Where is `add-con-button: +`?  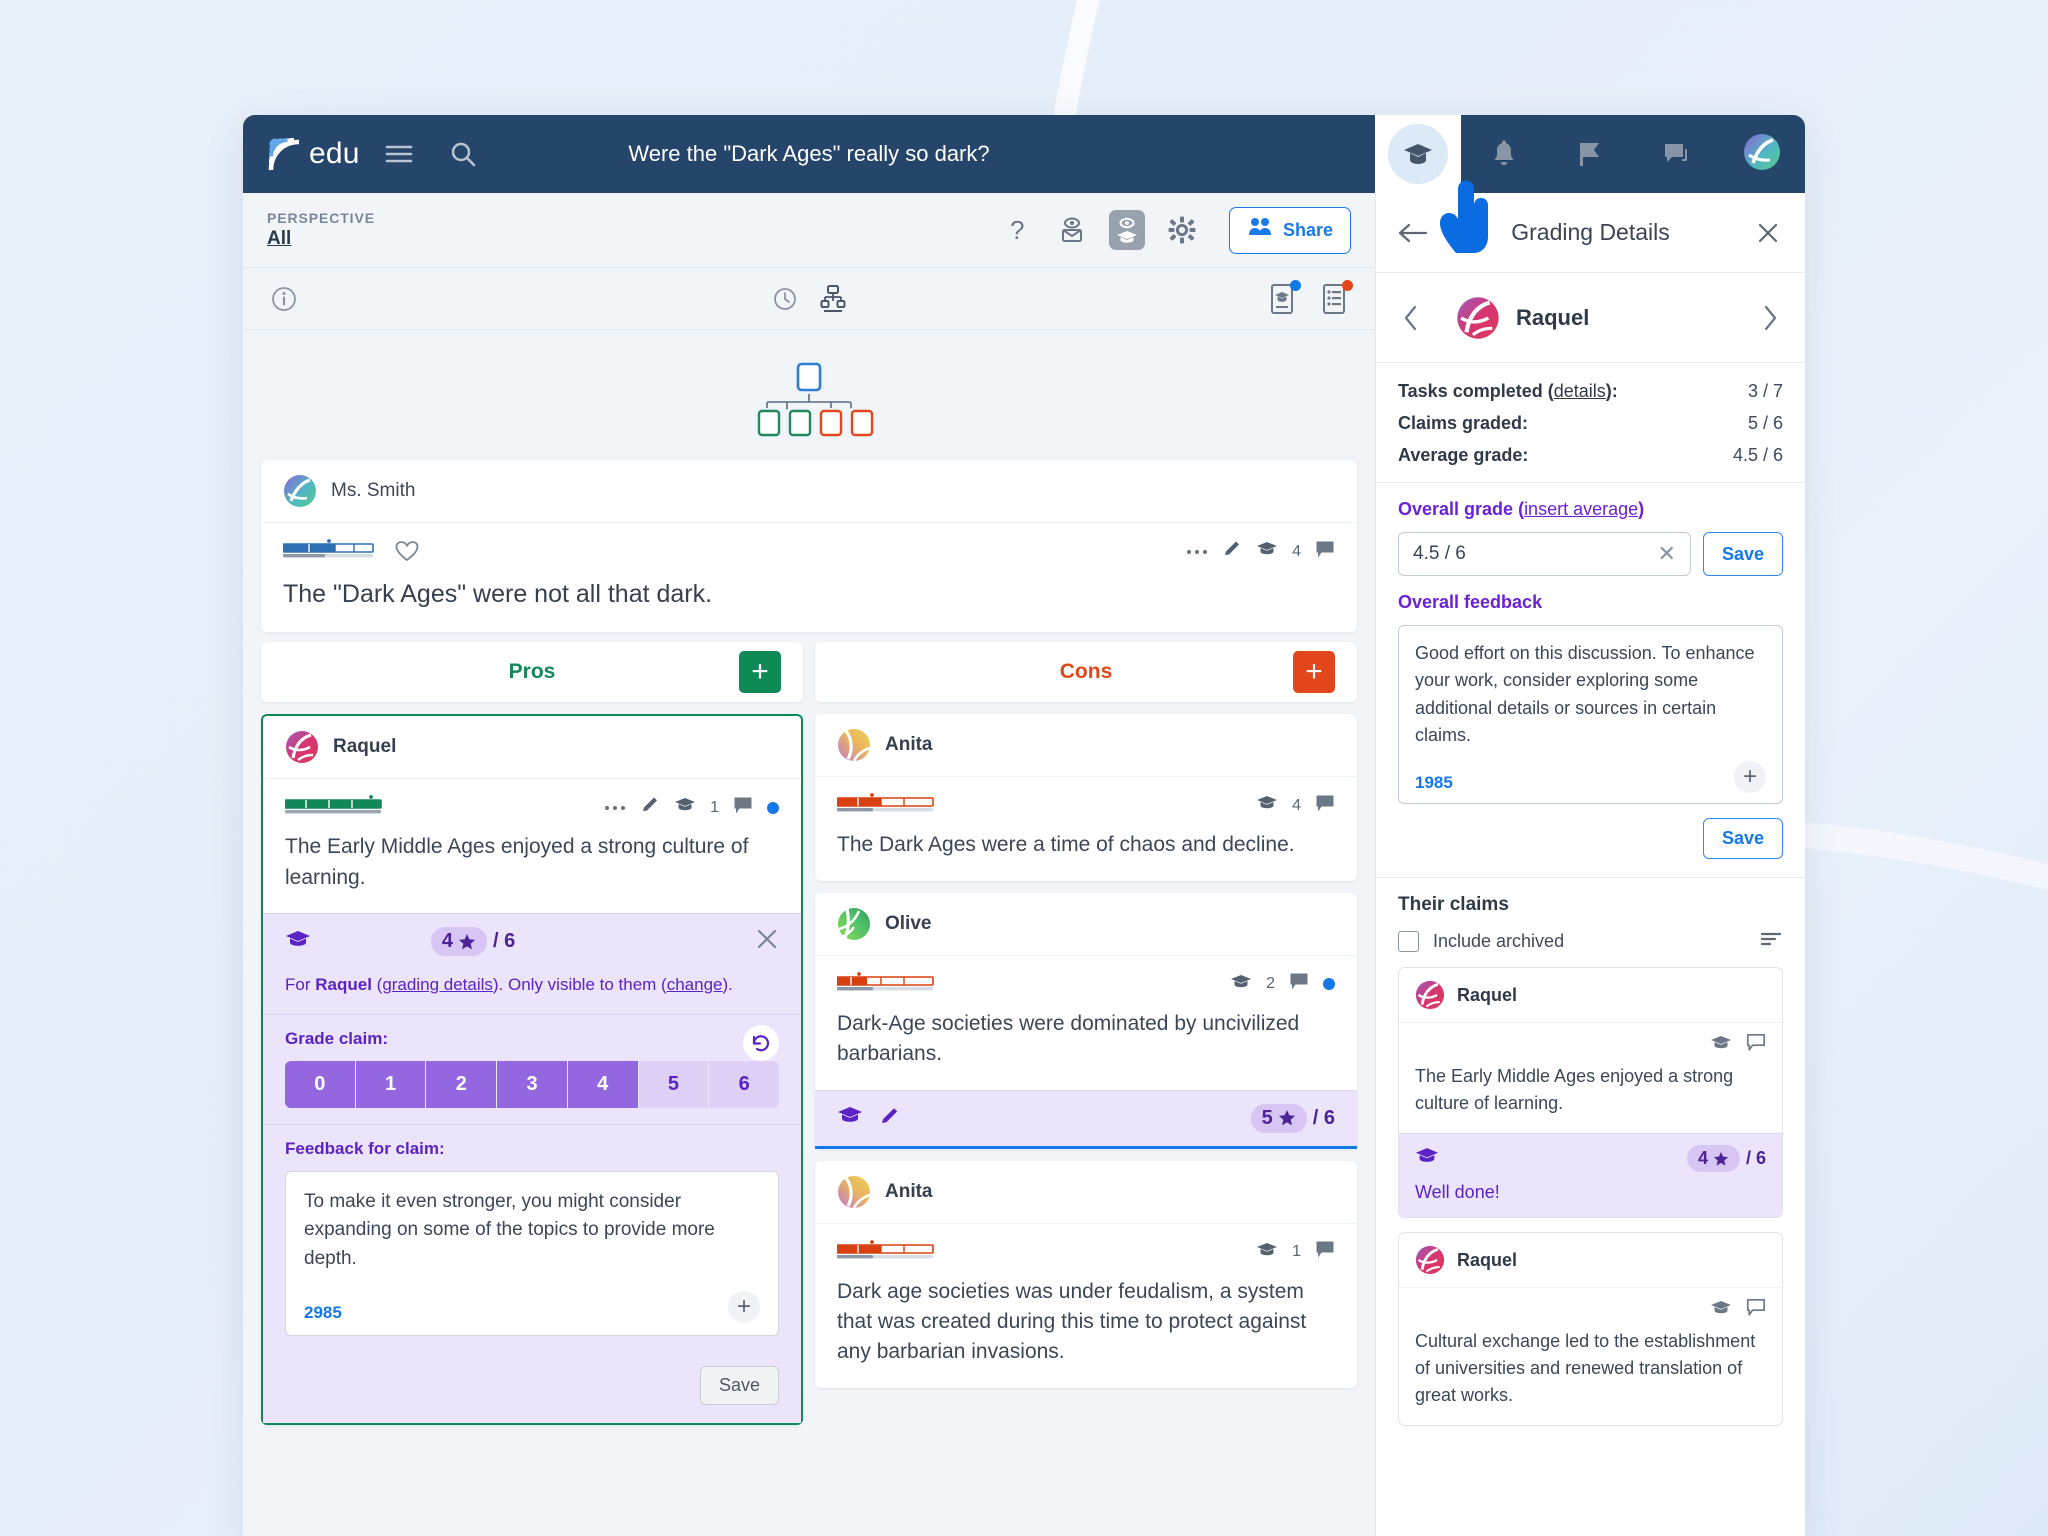 add-con-button: + is located at coordinates (1314, 672).